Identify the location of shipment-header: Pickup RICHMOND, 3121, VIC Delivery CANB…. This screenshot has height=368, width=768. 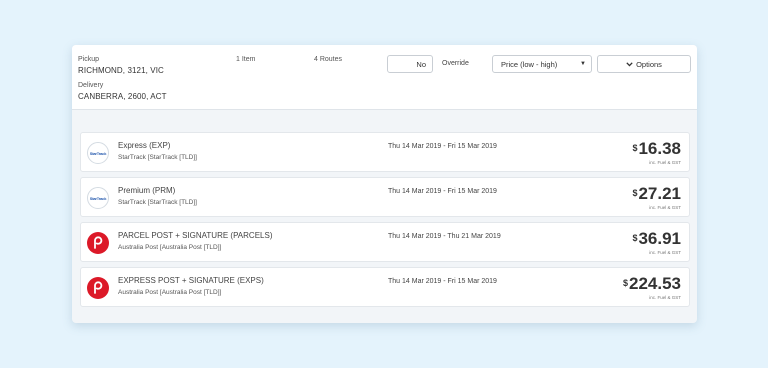
(384, 77).